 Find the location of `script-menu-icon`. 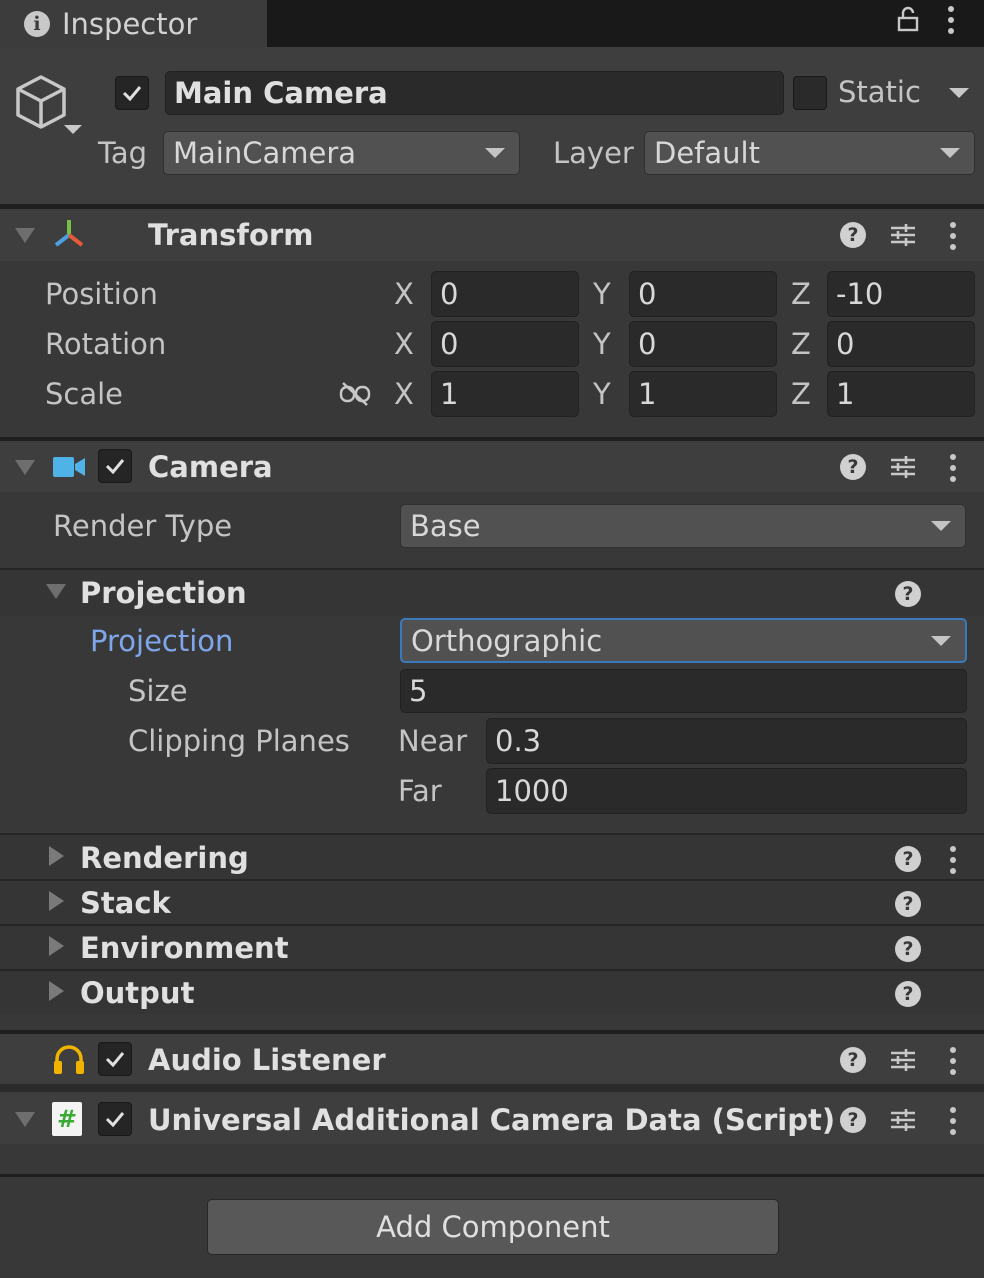

script-menu-icon is located at coordinates (953, 1121).